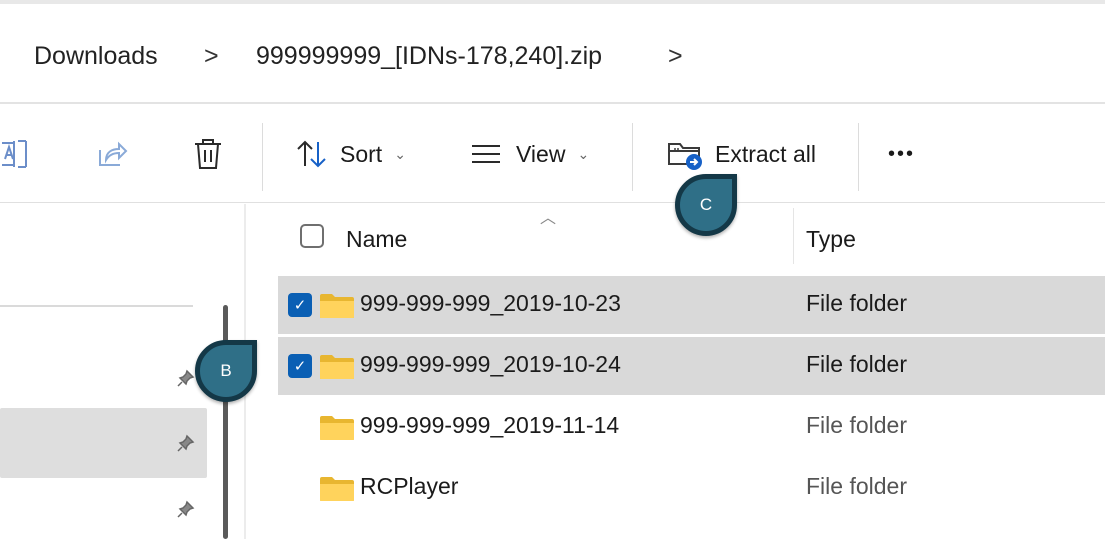  What do you see at coordinates (226, 371) in the screenshot?
I see `callout-marker-b: B` at bounding box center [226, 371].